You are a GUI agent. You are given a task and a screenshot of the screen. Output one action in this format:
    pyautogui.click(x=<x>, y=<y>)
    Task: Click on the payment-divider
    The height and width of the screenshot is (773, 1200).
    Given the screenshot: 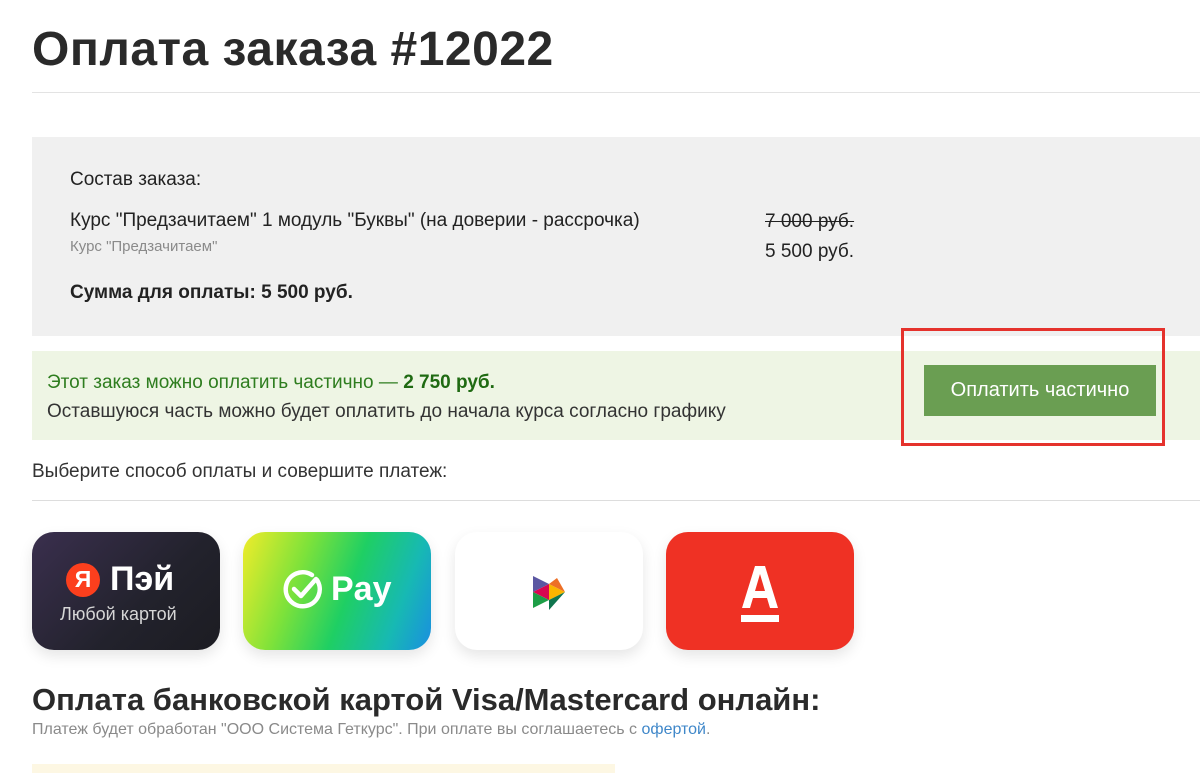 What is the action you would take?
    pyautogui.click(x=616, y=500)
    